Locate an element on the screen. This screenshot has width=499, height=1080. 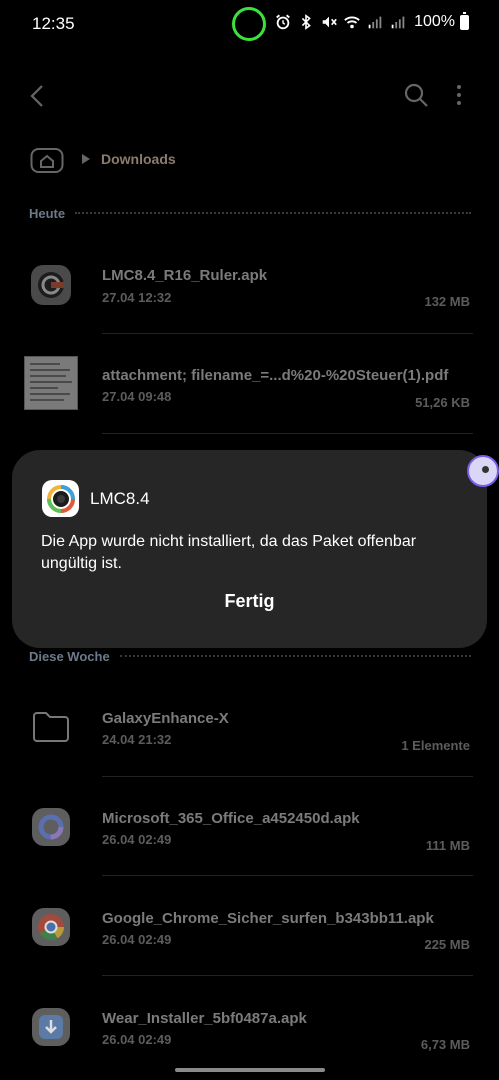
search-icon is located at coordinates (416, 95).